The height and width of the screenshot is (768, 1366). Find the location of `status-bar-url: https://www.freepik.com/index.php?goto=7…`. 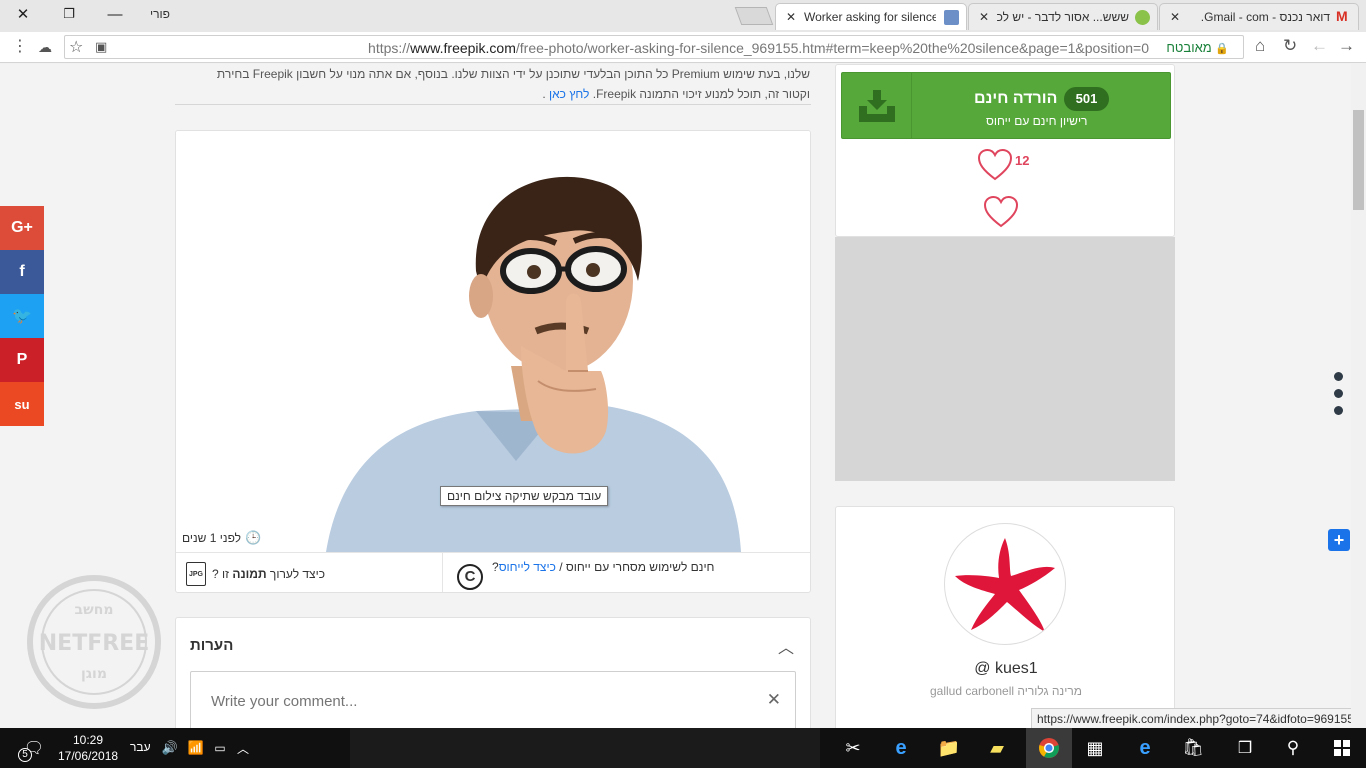

status-bar-url: https://www.freepik.com/index.php?goto=7… is located at coordinates (1195, 718).